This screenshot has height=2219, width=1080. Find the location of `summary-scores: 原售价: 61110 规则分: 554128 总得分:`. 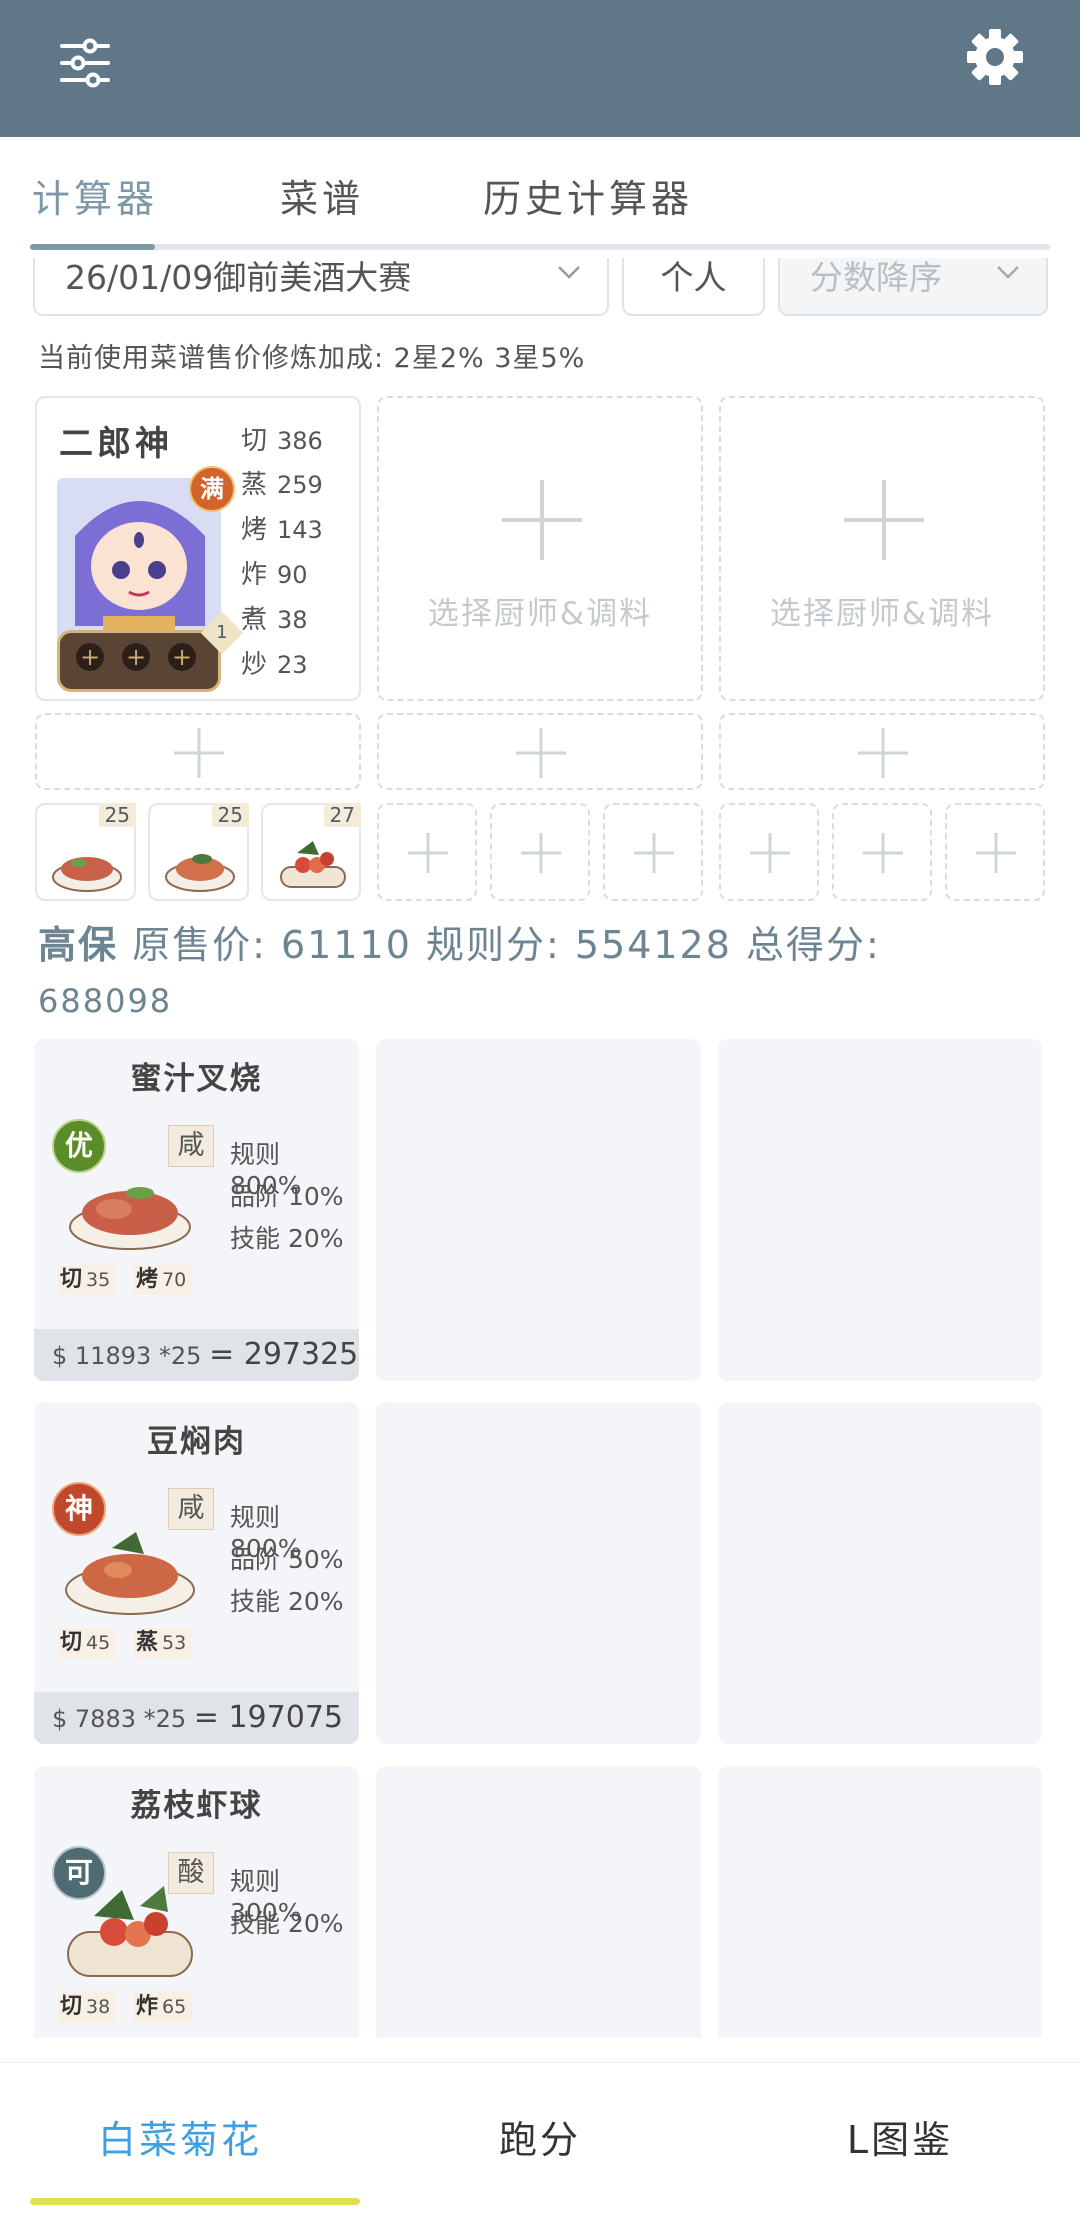

summary-scores: 原售价: 61110 规则分: 554128 总得分: is located at coordinates (506, 945).